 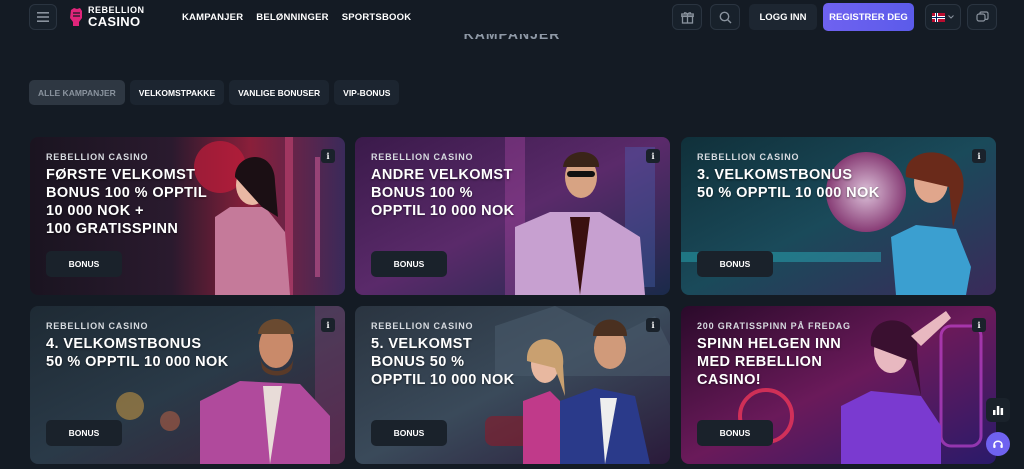 I want to click on promo-title-line: 5. VELKOMST, so click(x=422, y=344).